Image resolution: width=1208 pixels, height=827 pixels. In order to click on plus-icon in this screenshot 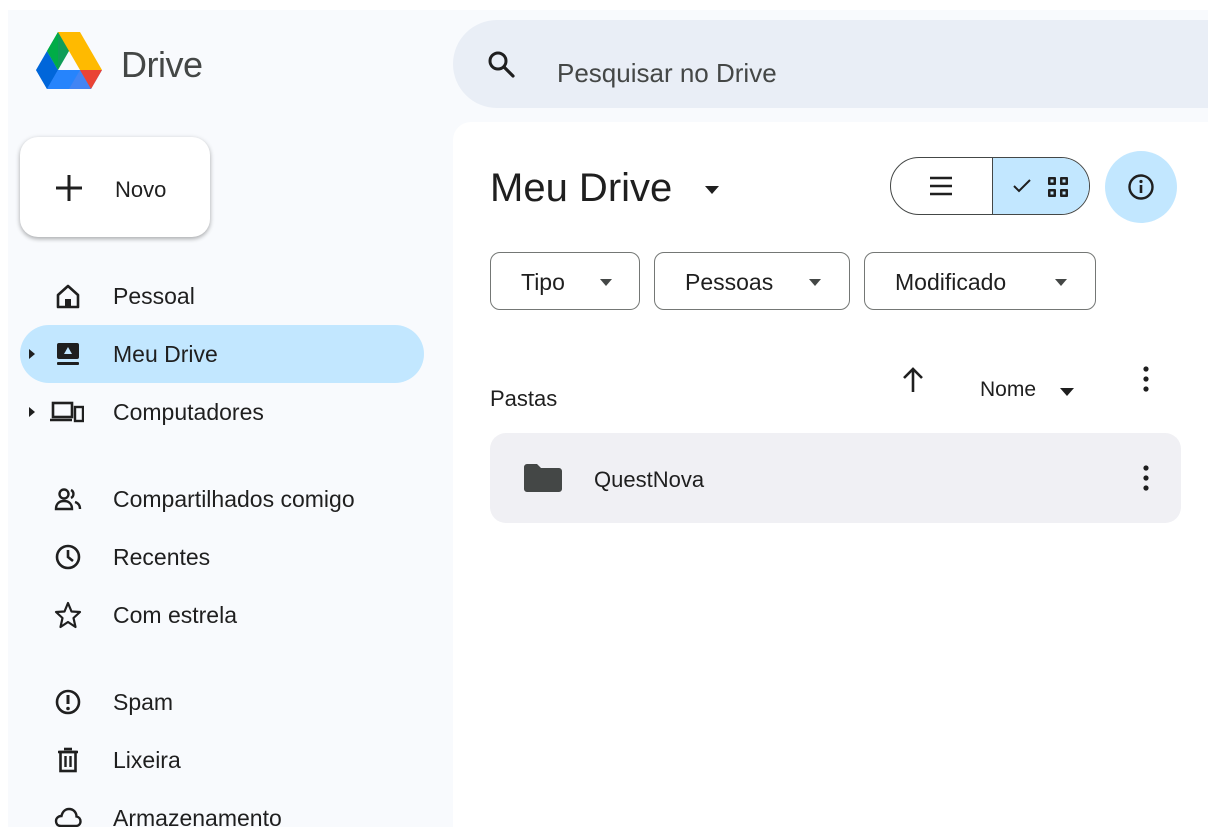, I will do `click(69, 188)`.